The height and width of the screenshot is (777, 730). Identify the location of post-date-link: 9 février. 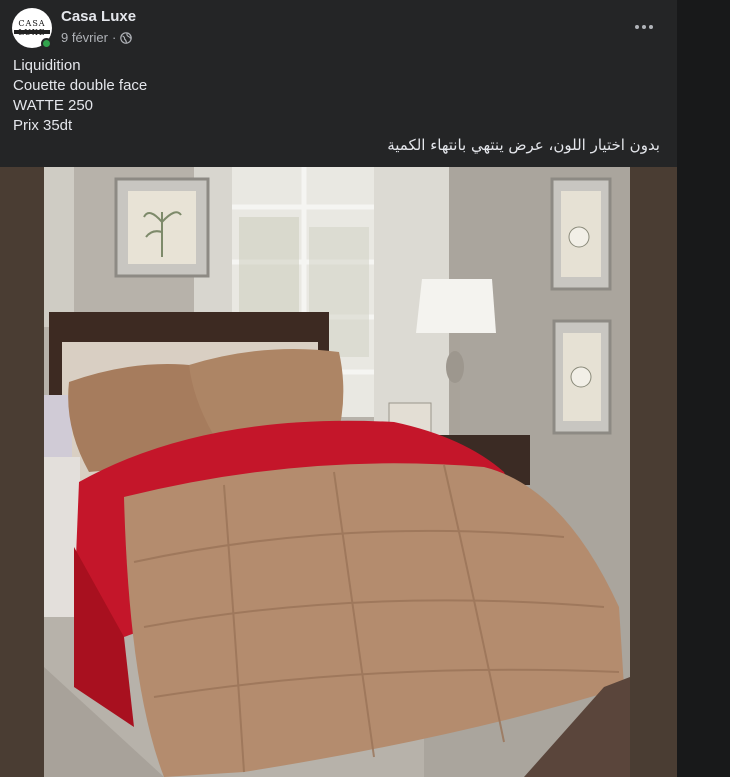
(84, 37).